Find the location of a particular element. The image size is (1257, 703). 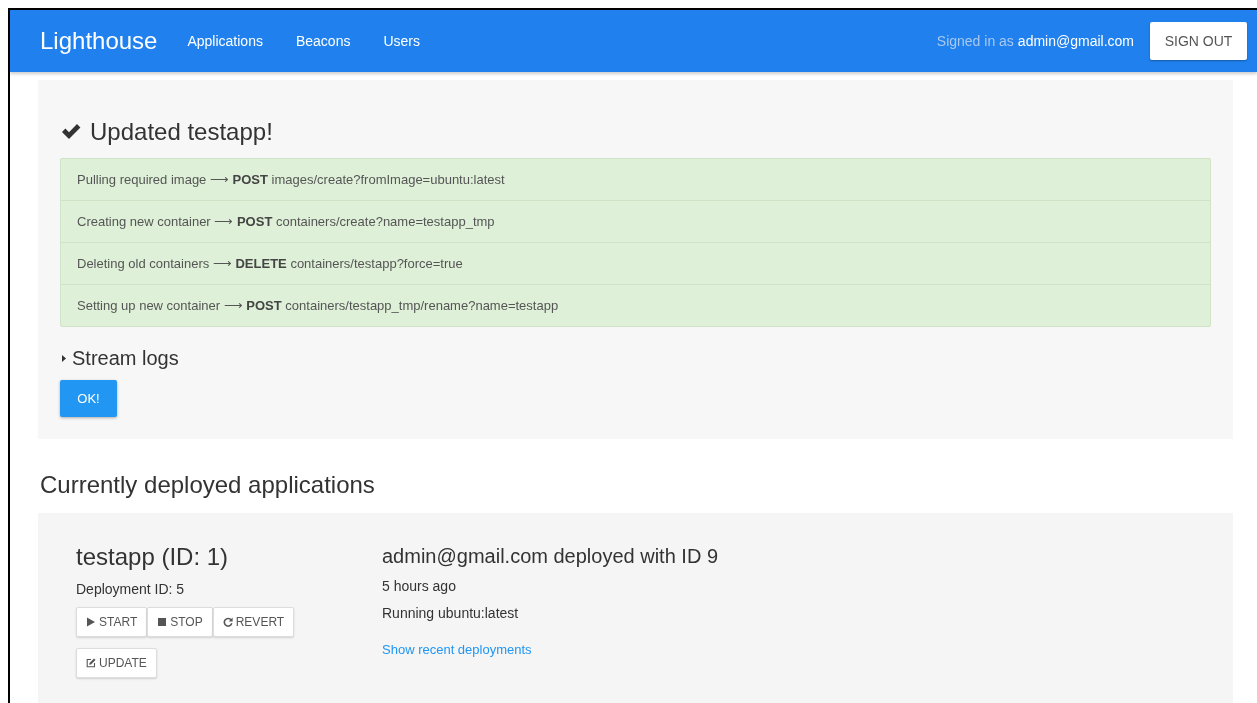

deployment-time: 5 hours ago is located at coordinates (419, 586).